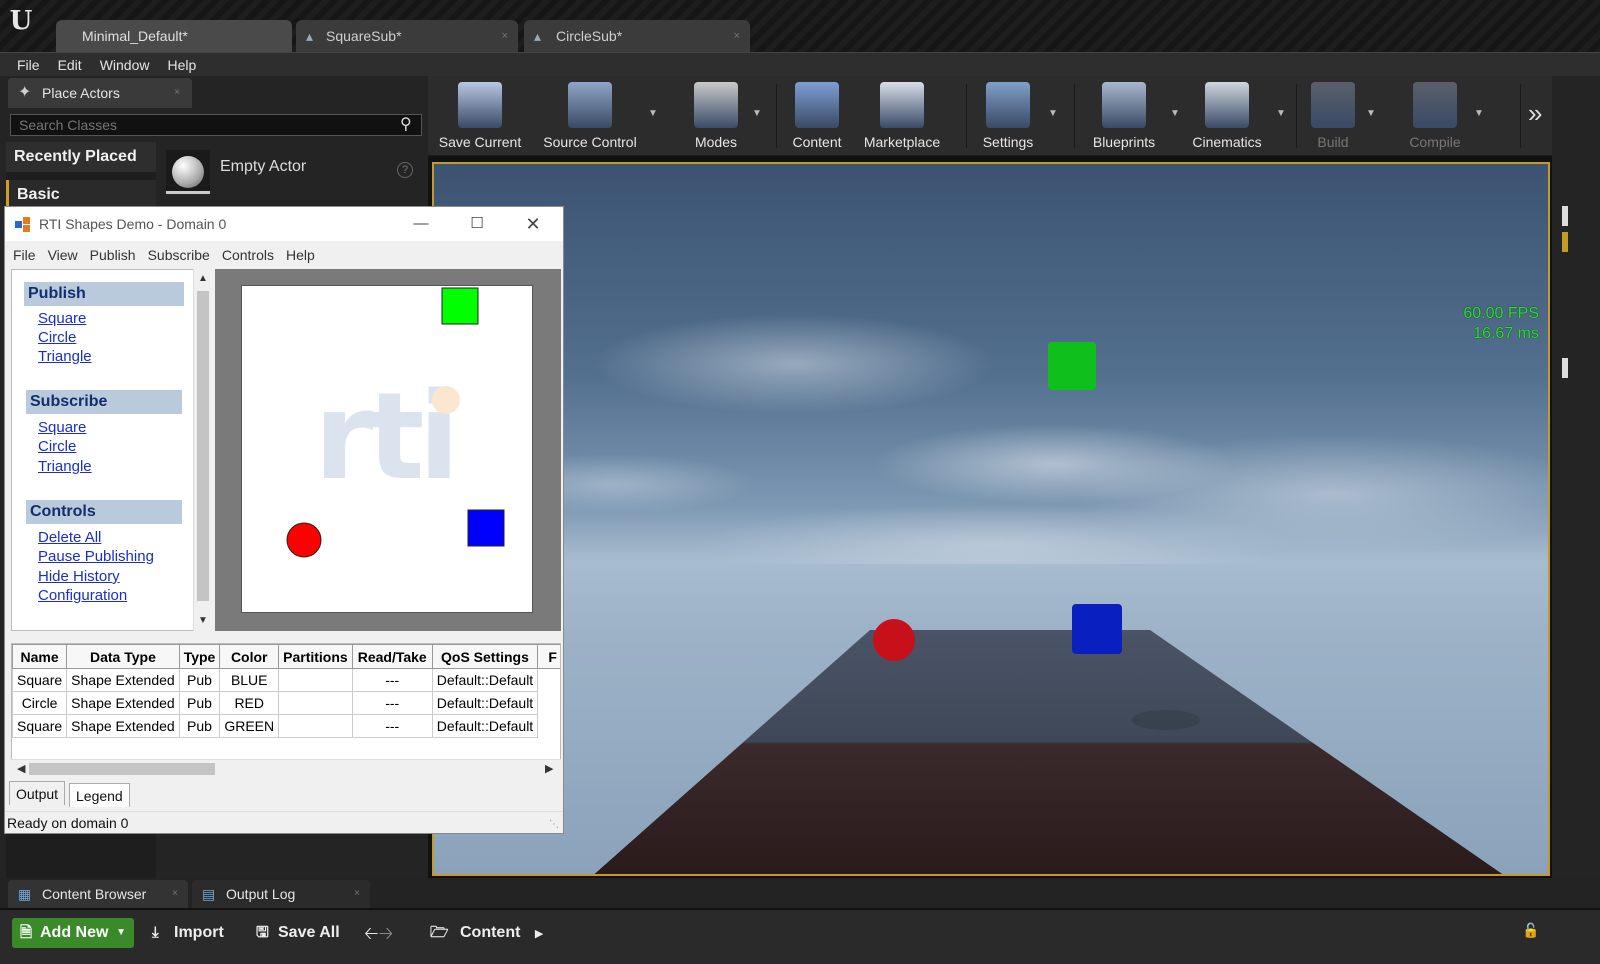 Image resolution: width=1600 pixels, height=964 pixels. Describe the element at coordinates (174, 36) in the screenshot. I see `tab-minimal-default: Minimal_Default*` at that location.